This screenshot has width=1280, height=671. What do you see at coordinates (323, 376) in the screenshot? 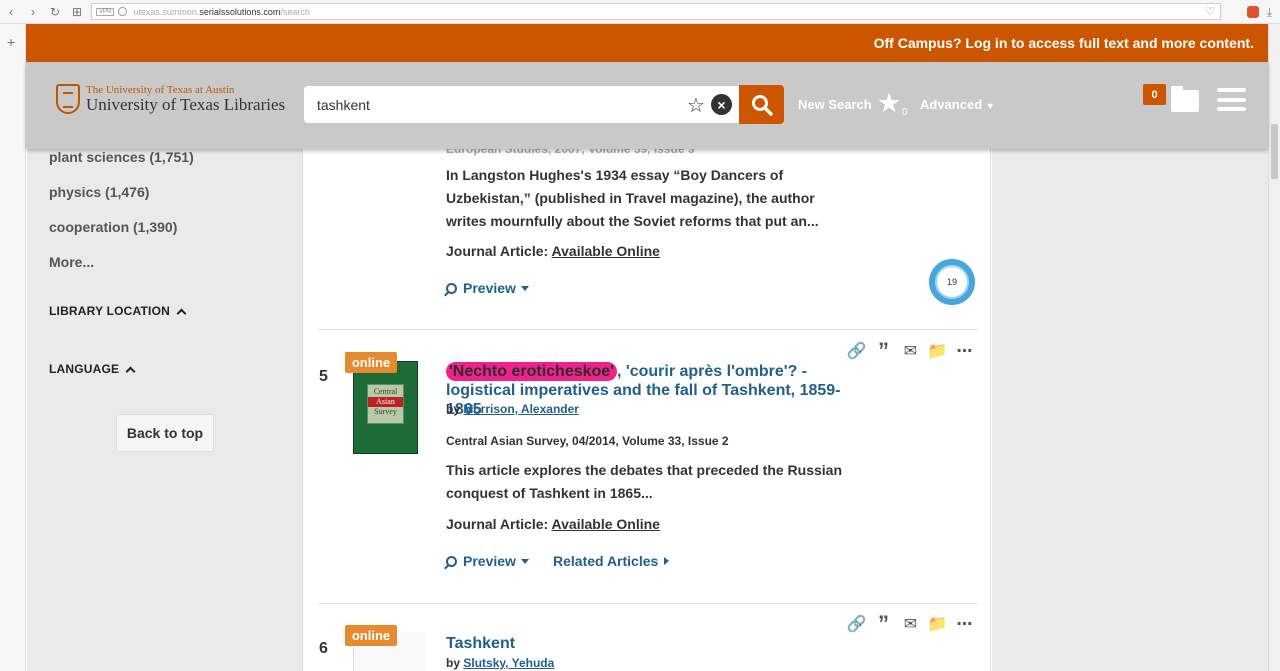
I see `result-rank: 5` at bounding box center [323, 376].